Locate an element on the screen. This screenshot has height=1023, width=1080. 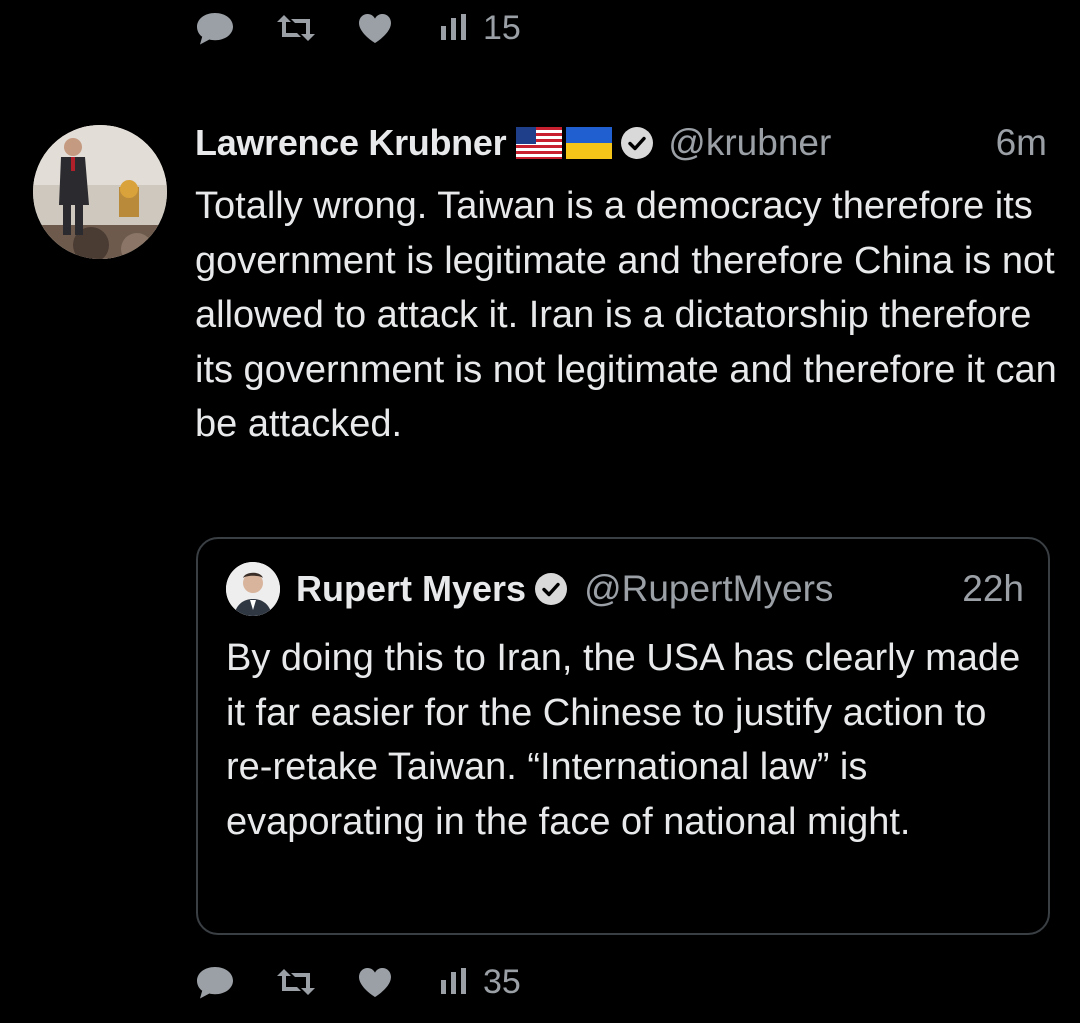
quoted-avatar is located at coordinates (253, 589).